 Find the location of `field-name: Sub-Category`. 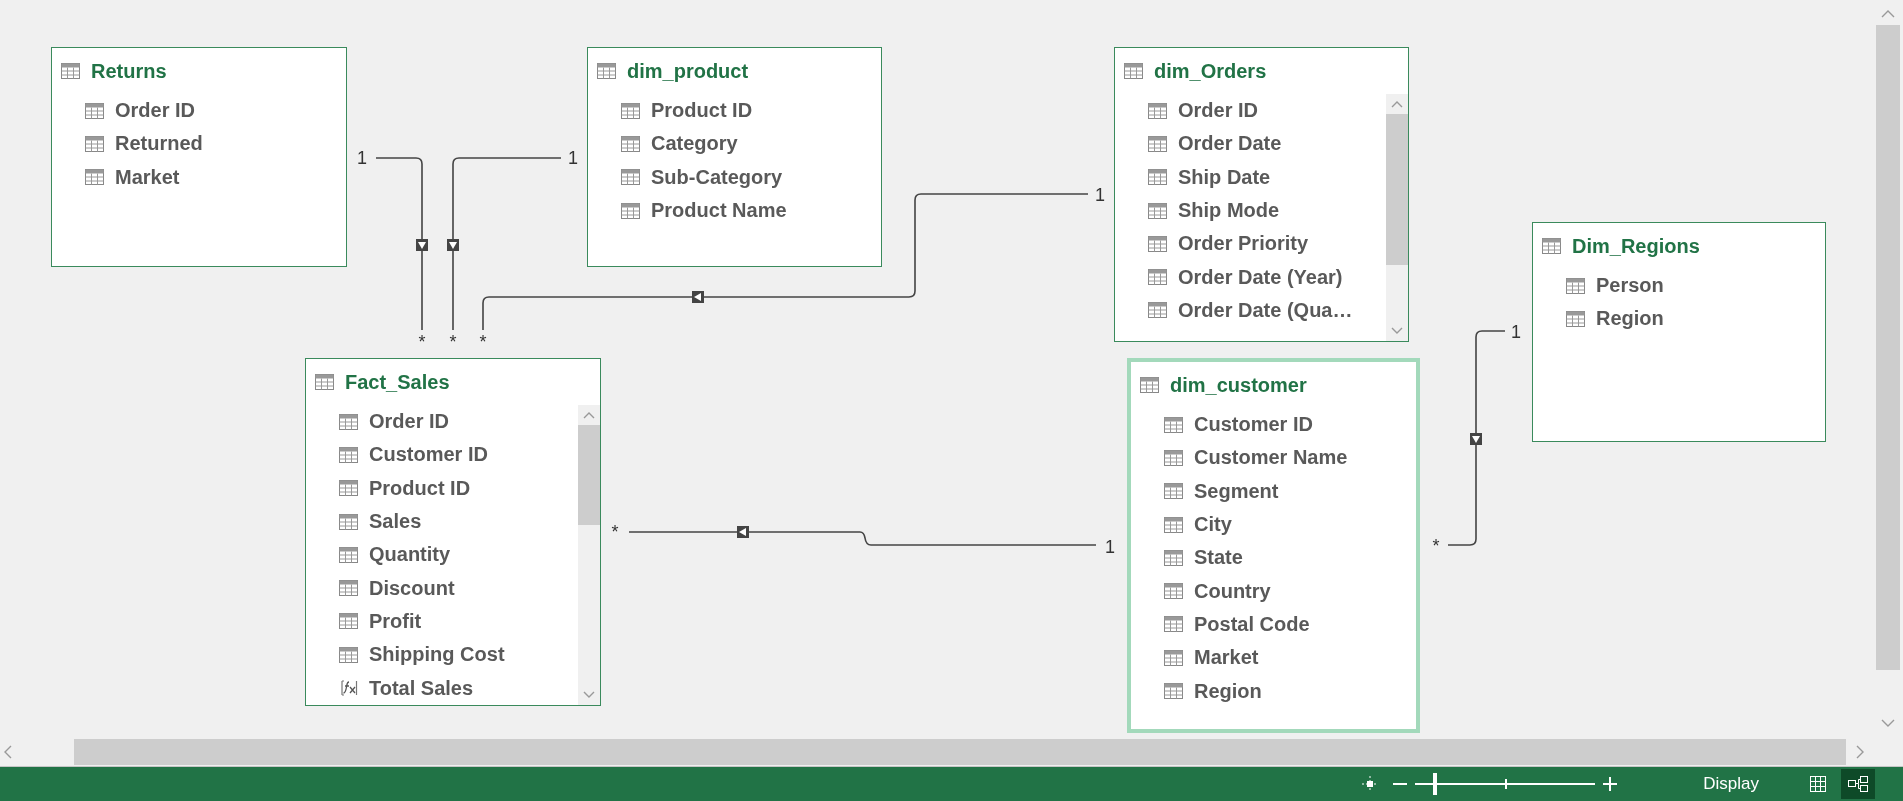

field-name: Sub-Category is located at coordinates (717, 177).